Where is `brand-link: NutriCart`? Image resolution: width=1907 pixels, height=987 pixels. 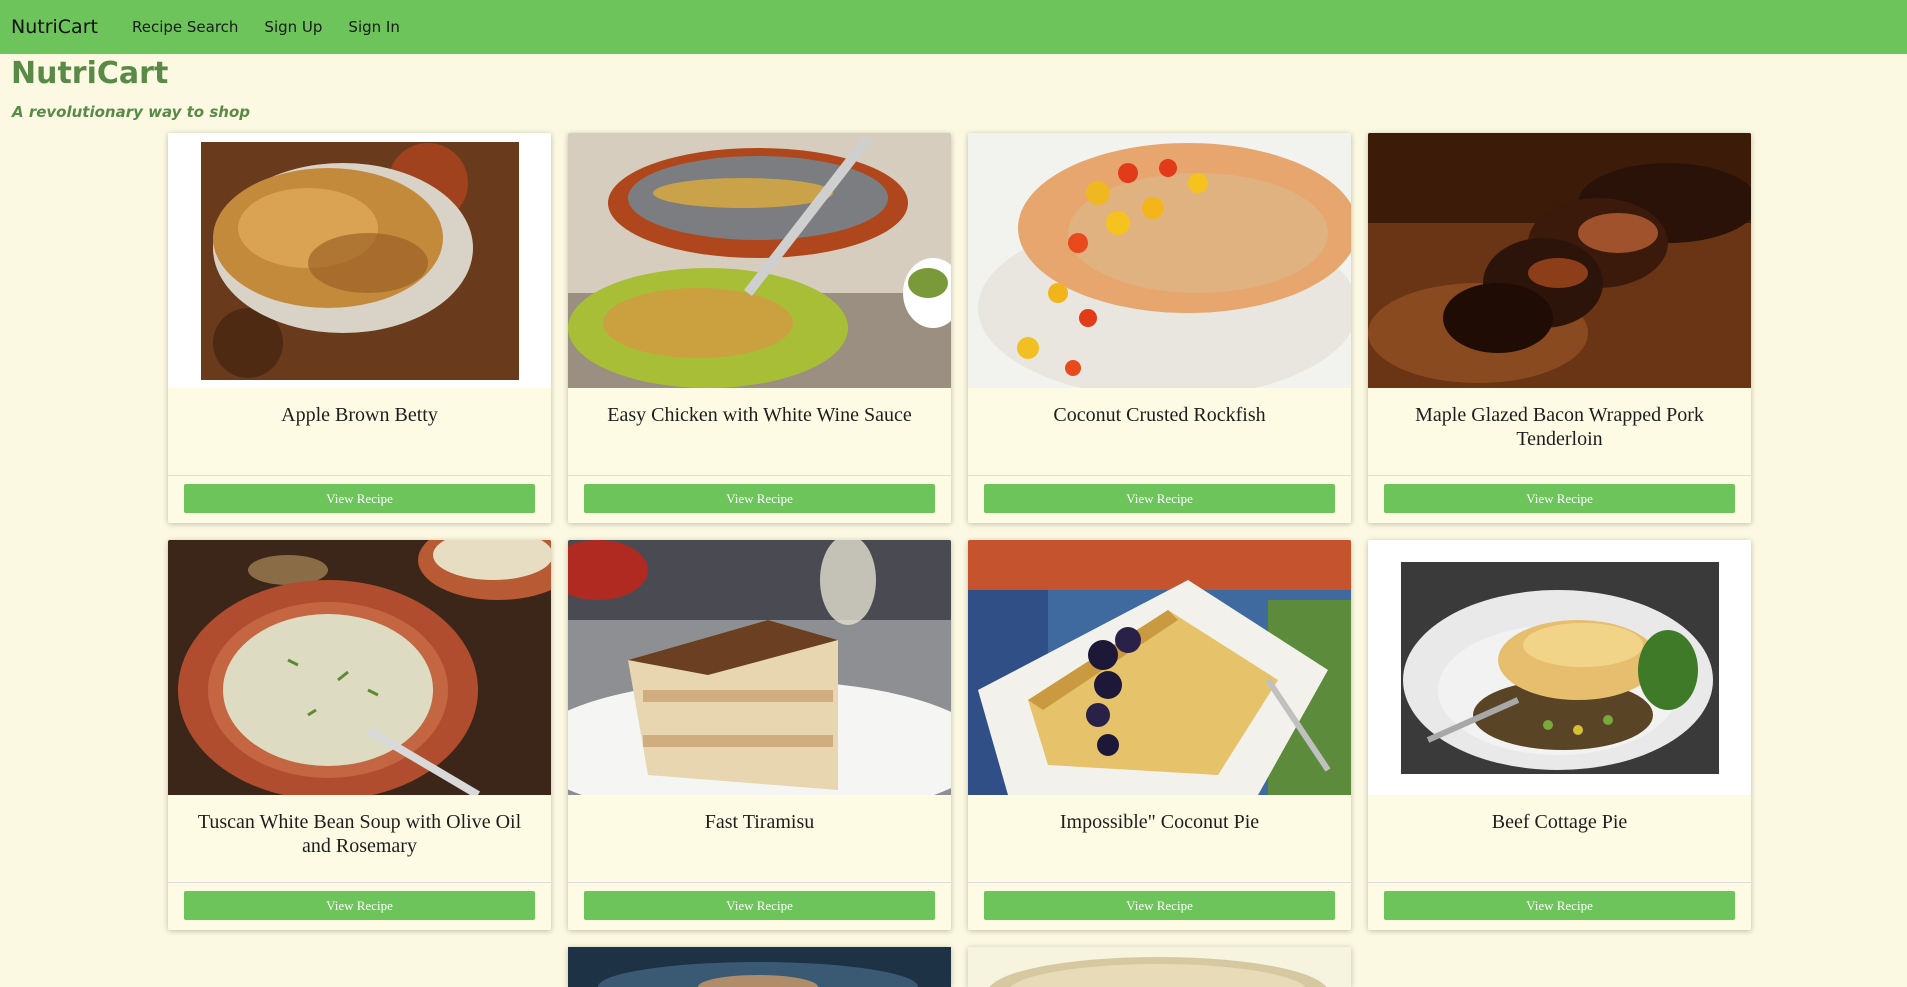
brand-link: NutriCart is located at coordinates (54, 27).